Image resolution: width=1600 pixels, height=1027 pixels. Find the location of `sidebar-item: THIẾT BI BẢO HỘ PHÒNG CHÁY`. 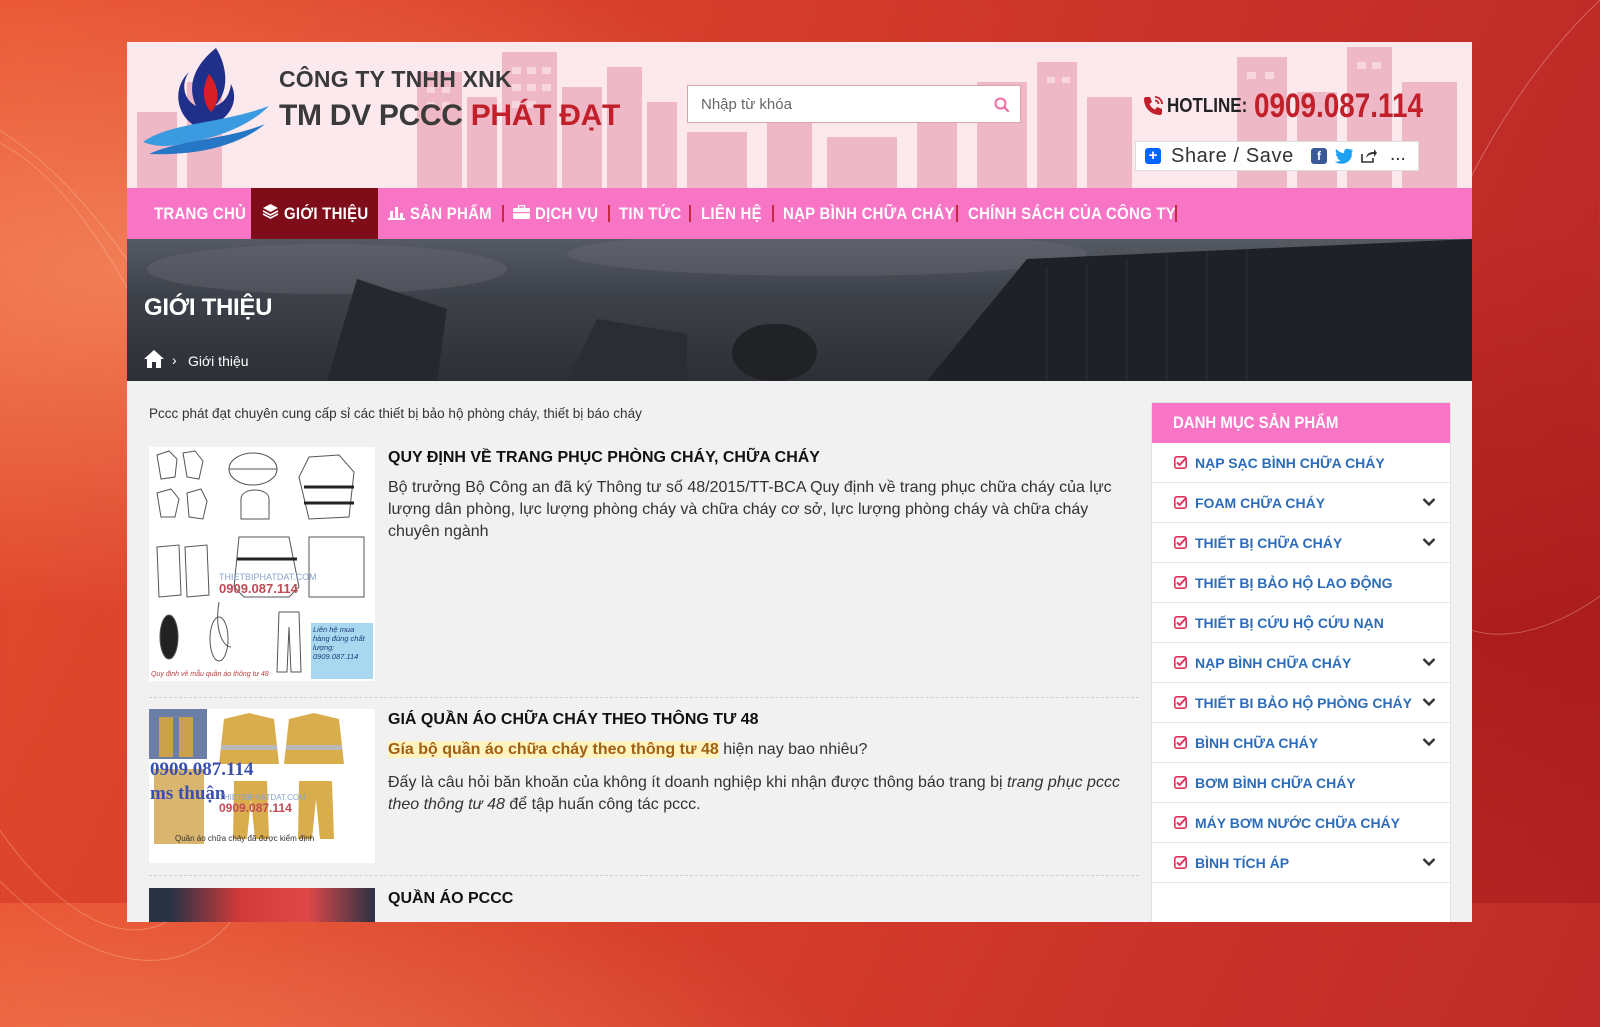

sidebar-item: THIẾT BI BẢO HỘ PHÒNG CHÁY is located at coordinates (1301, 703).